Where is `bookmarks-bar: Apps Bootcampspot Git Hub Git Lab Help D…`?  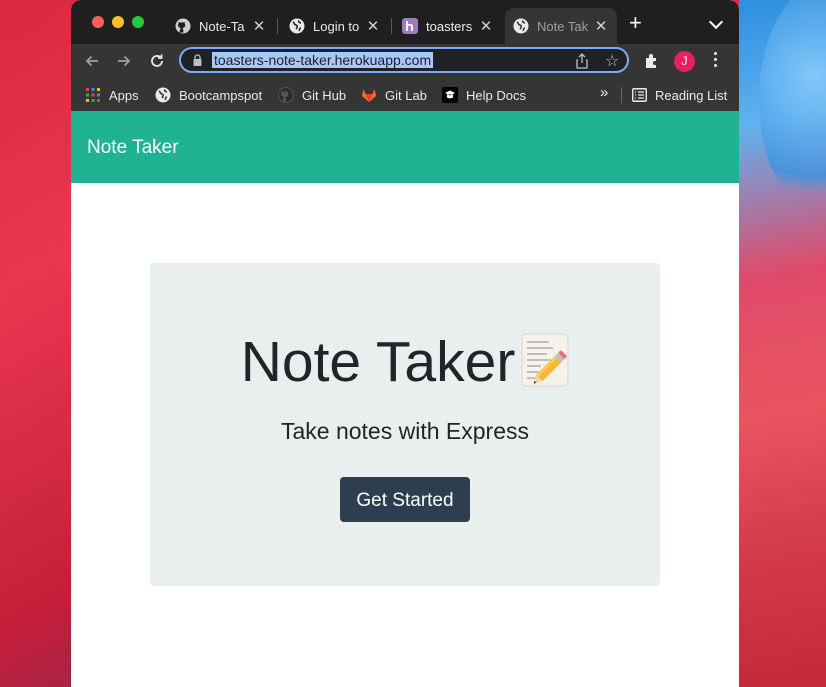
bookmarks-bar: Apps Bootcampspot Git Hub Git Lab Help D… is located at coordinates (405, 95).